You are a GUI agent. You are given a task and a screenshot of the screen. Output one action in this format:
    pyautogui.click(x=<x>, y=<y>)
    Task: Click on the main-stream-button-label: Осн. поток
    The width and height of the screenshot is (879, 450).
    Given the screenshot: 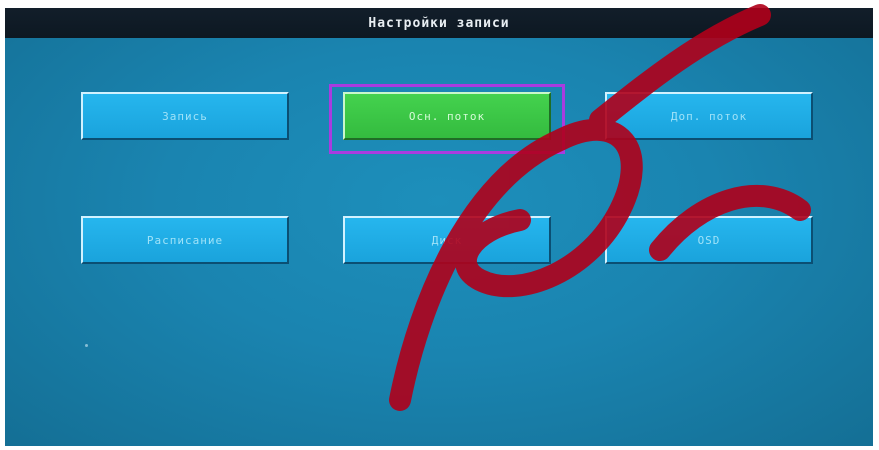 What is the action you would take?
    pyautogui.click(x=447, y=116)
    